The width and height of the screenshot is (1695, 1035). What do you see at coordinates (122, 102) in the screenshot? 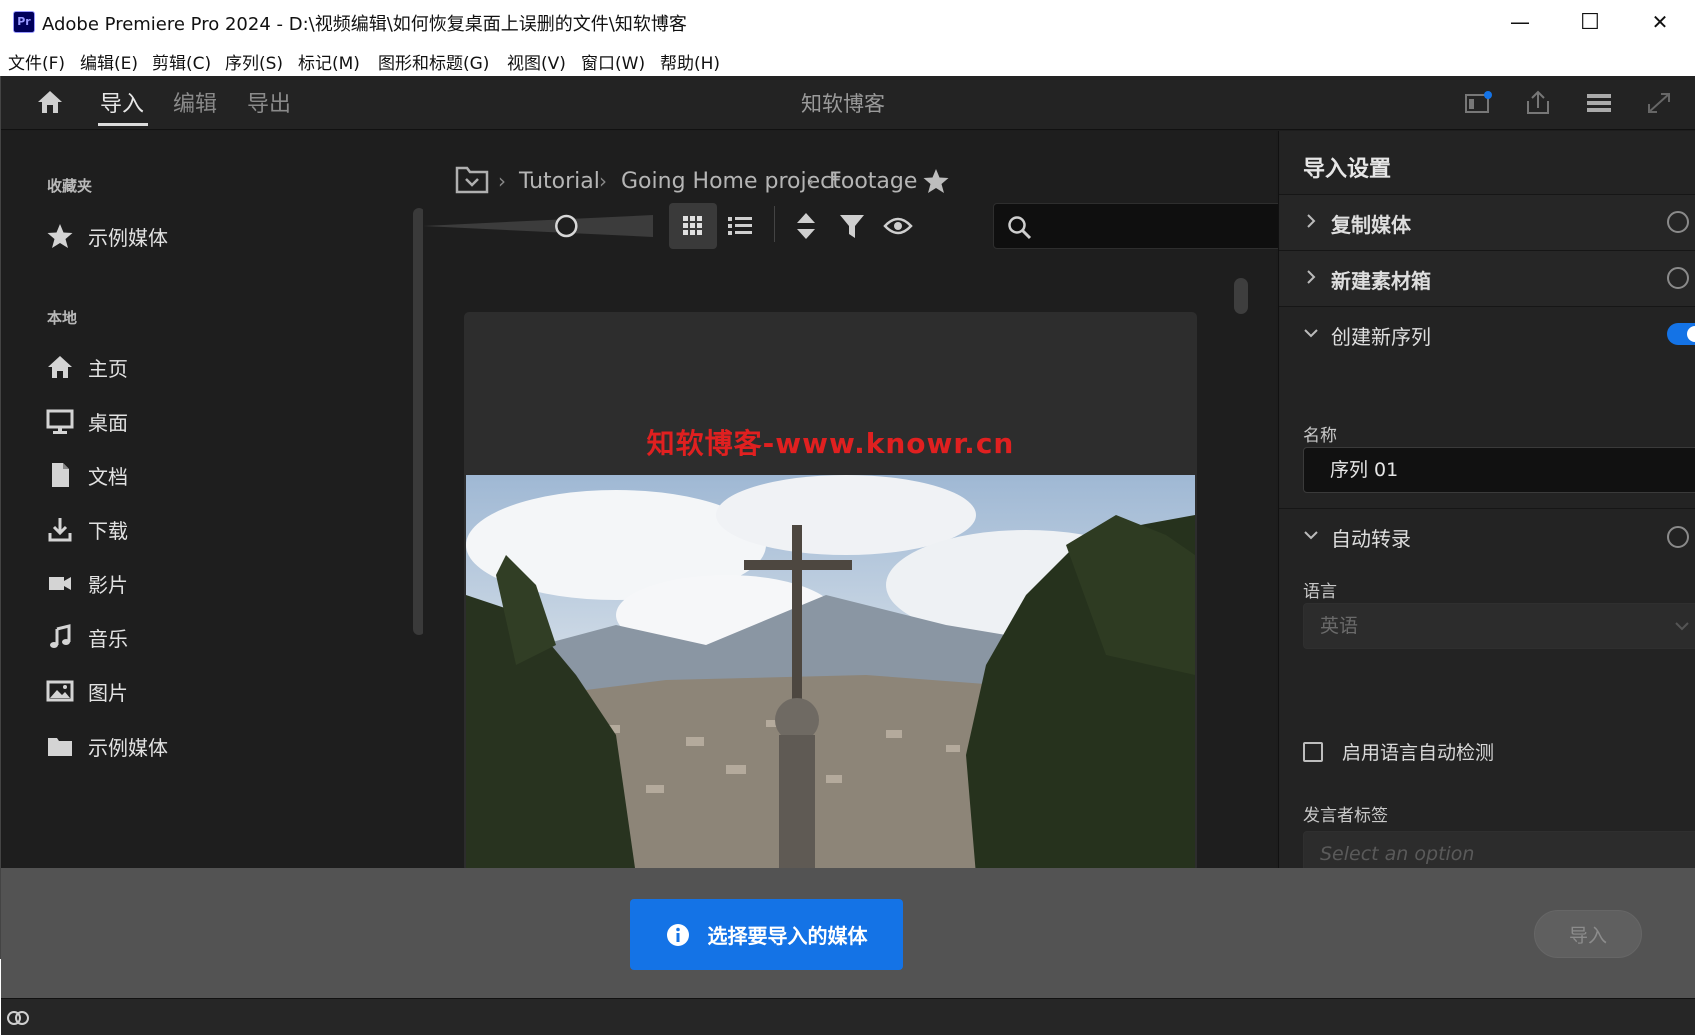
I see `tab-import: 导入` at bounding box center [122, 102].